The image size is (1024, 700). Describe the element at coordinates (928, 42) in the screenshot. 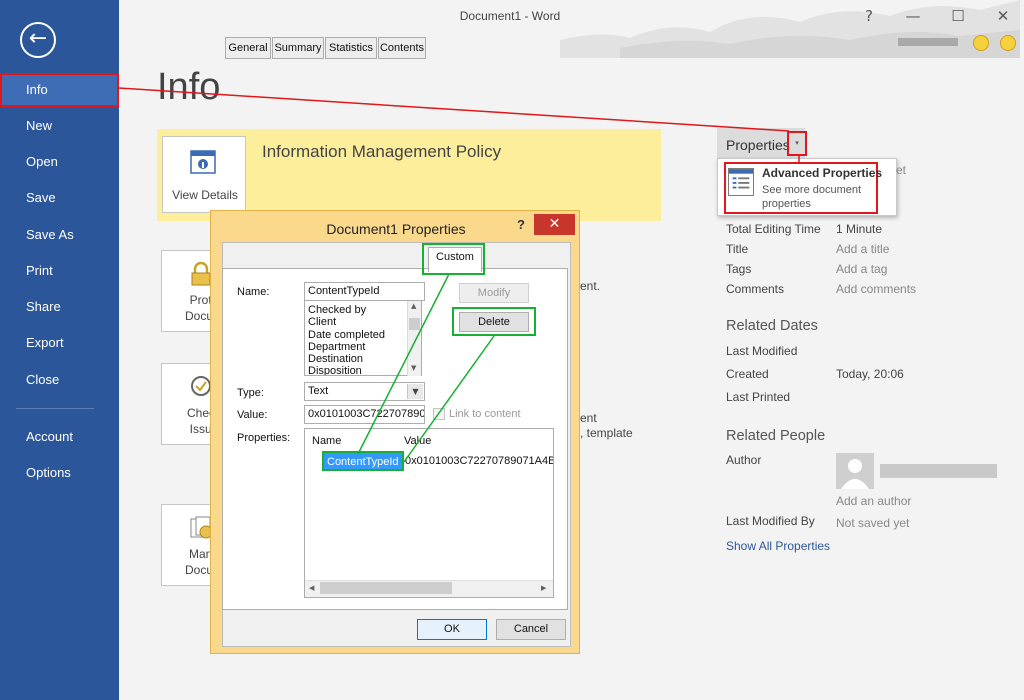

I see `user-account-name` at that location.